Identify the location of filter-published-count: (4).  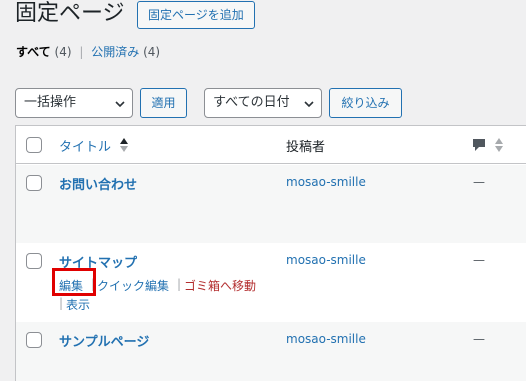
(152, 52).